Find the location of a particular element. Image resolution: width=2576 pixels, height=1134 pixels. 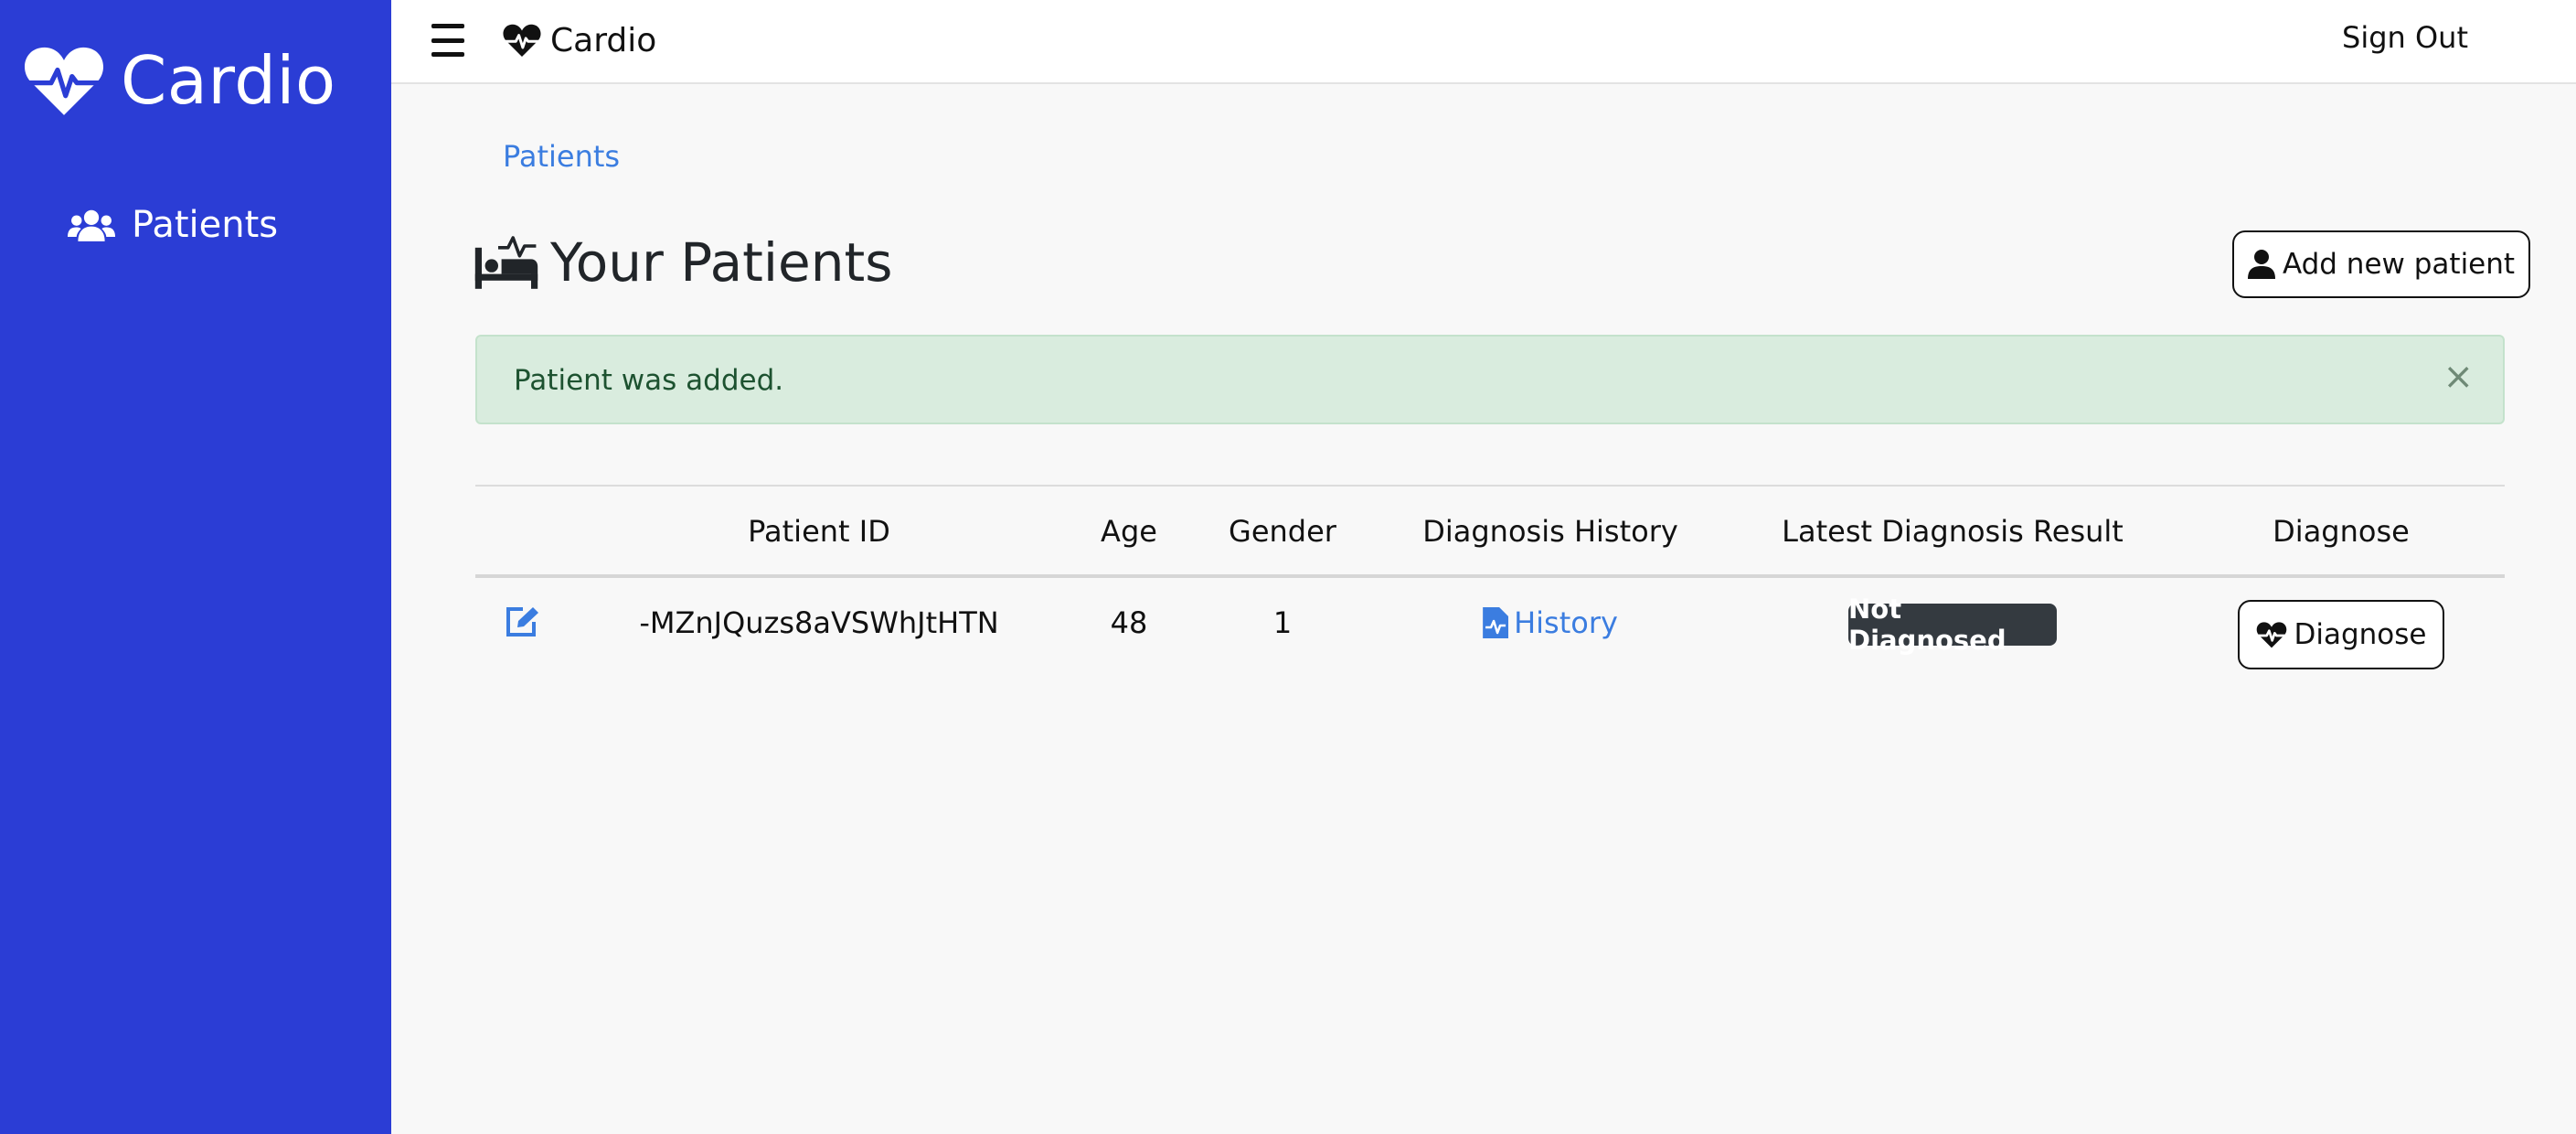

add-patient-label: Add new patient is located at coordinates (2399, 264).